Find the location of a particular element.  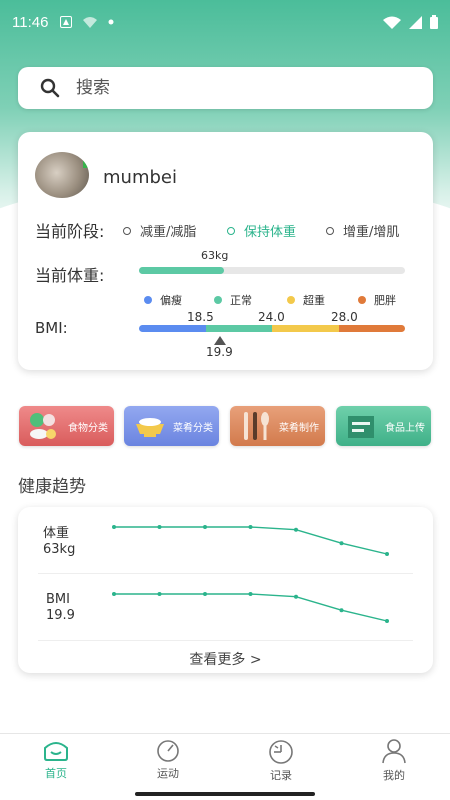

stage-option-label: 增重/增肌 is located at coordinates (371, 232).